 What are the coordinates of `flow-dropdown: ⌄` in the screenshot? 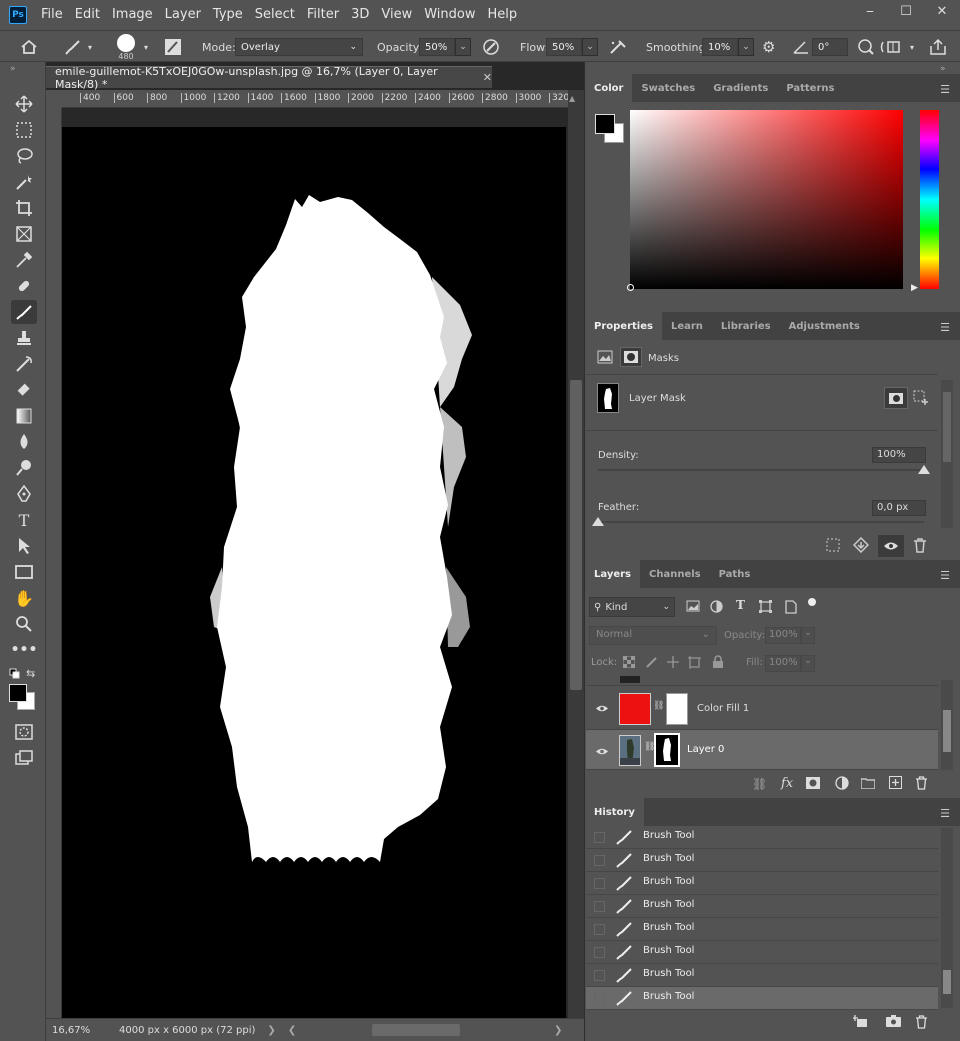 It's located at (590, 47).